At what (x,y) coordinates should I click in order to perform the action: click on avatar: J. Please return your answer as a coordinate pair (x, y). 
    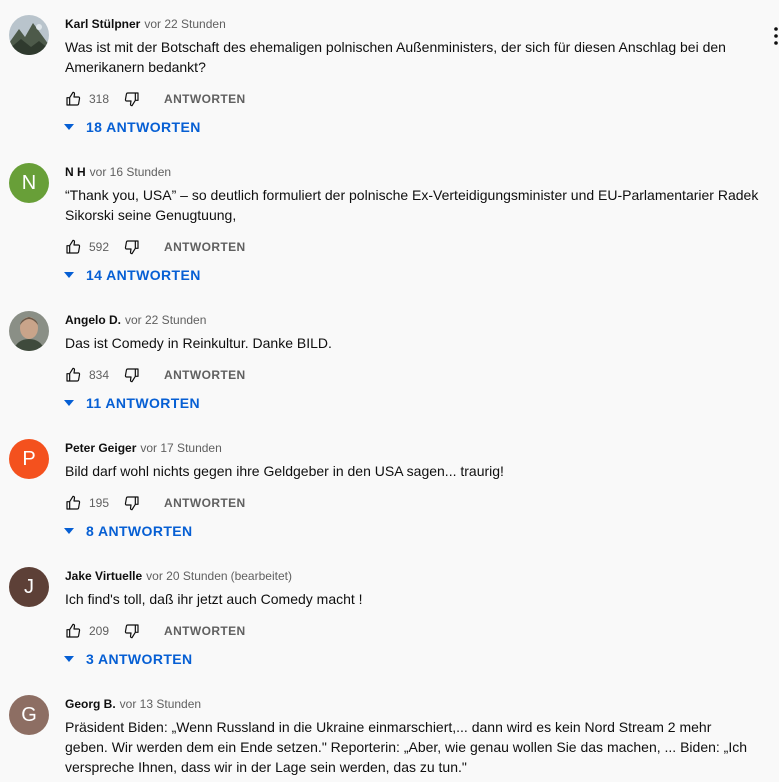
    Looking at the image, I should click on (29, 587).